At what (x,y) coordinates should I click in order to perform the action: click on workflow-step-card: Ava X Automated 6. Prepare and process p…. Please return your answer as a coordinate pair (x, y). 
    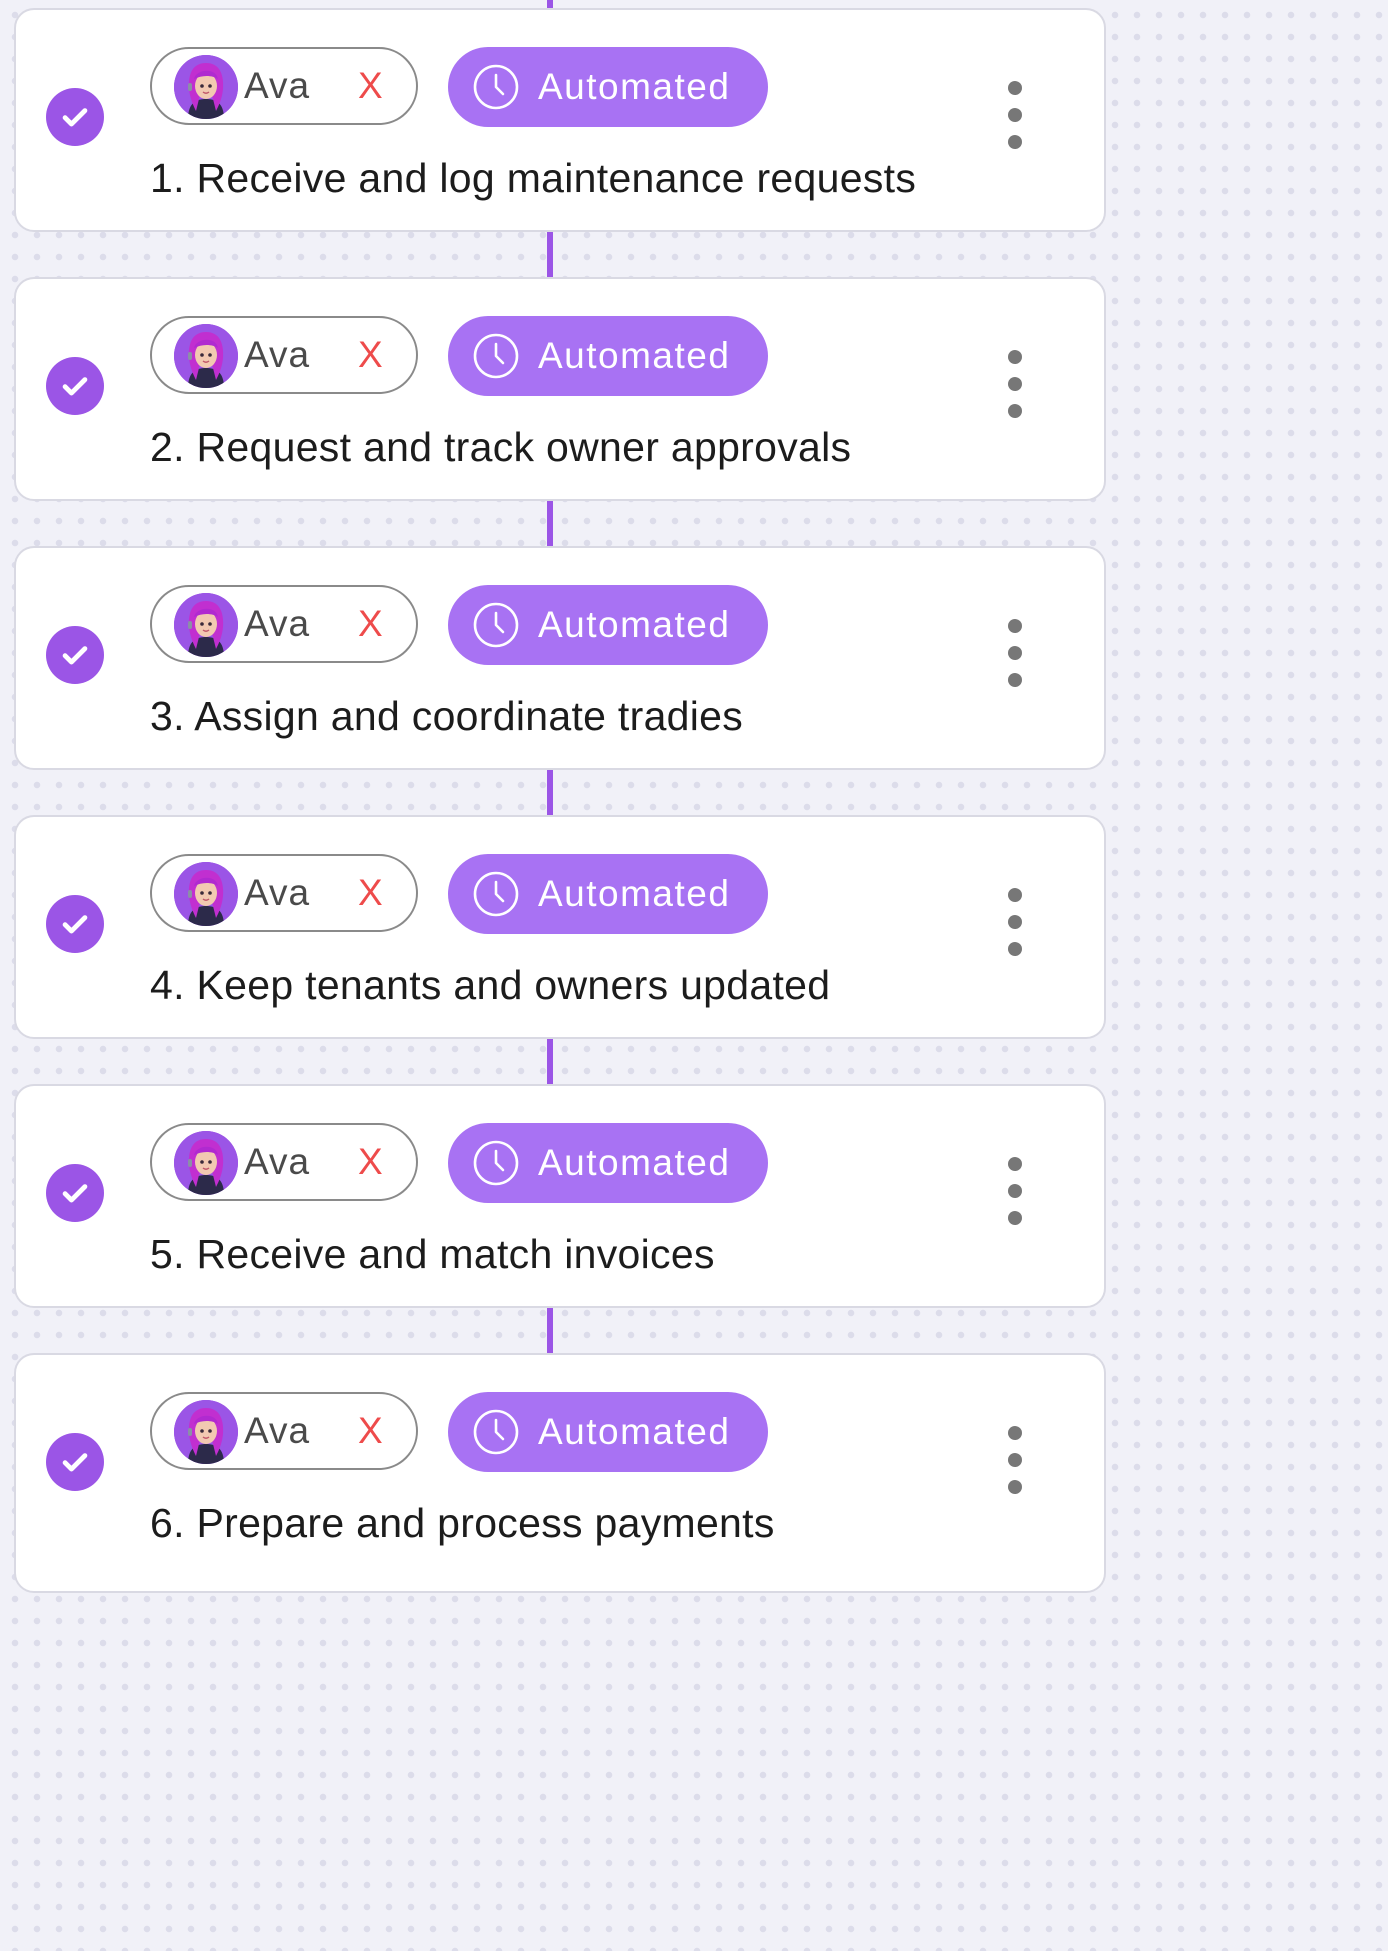
    Looking at the image, I should click on (560, 1473).